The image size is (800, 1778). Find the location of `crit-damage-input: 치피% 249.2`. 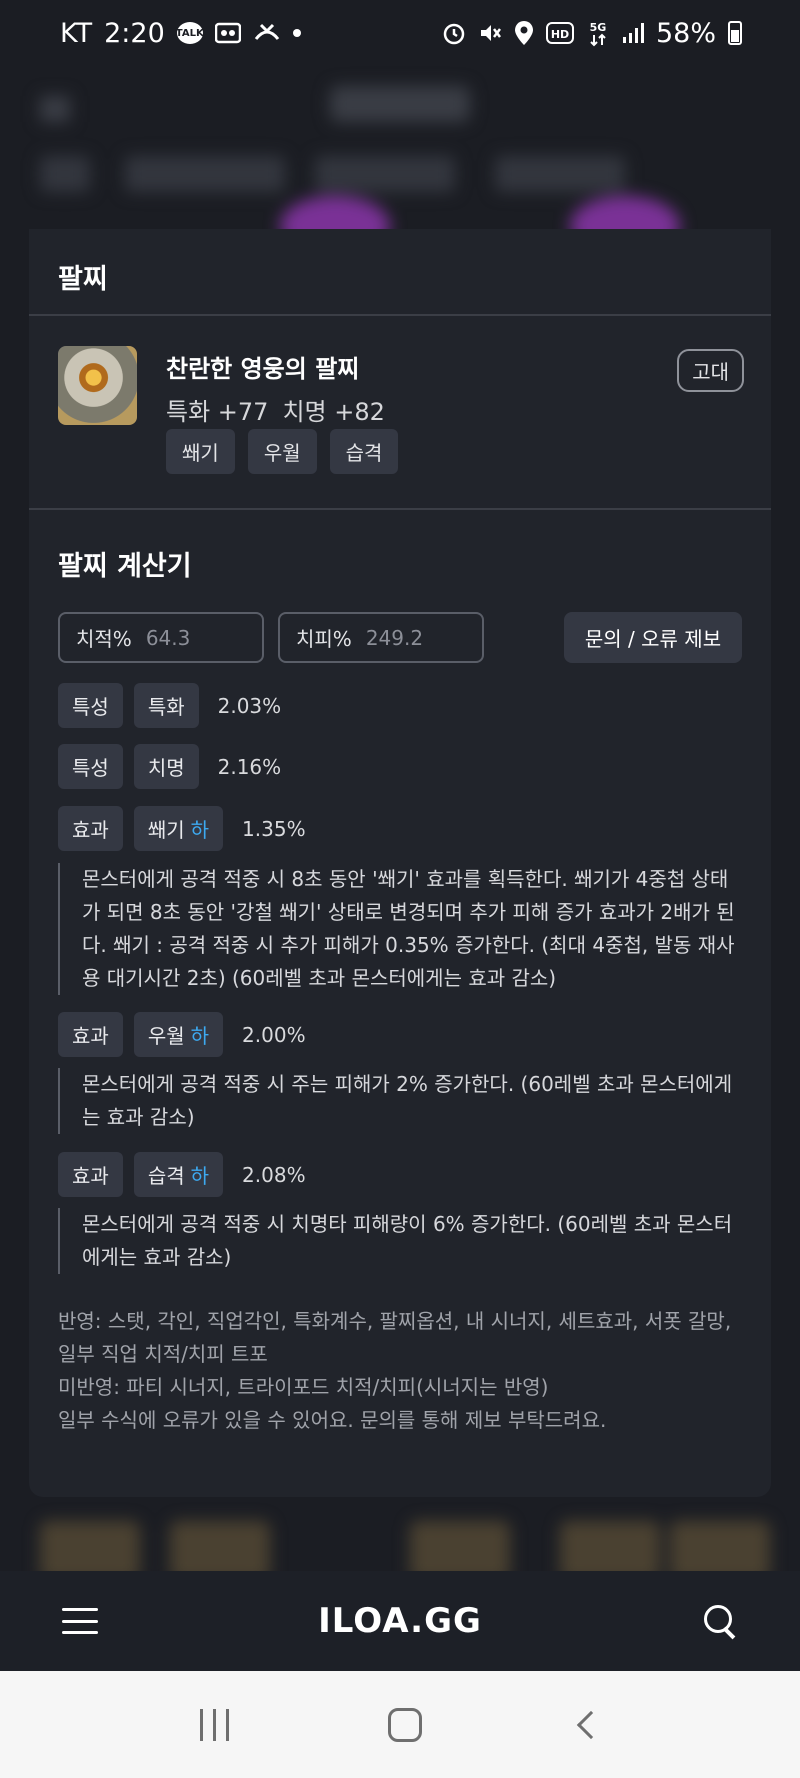

crit-damage-input: 치피% 249.2 is located at coordinates (381, 637).